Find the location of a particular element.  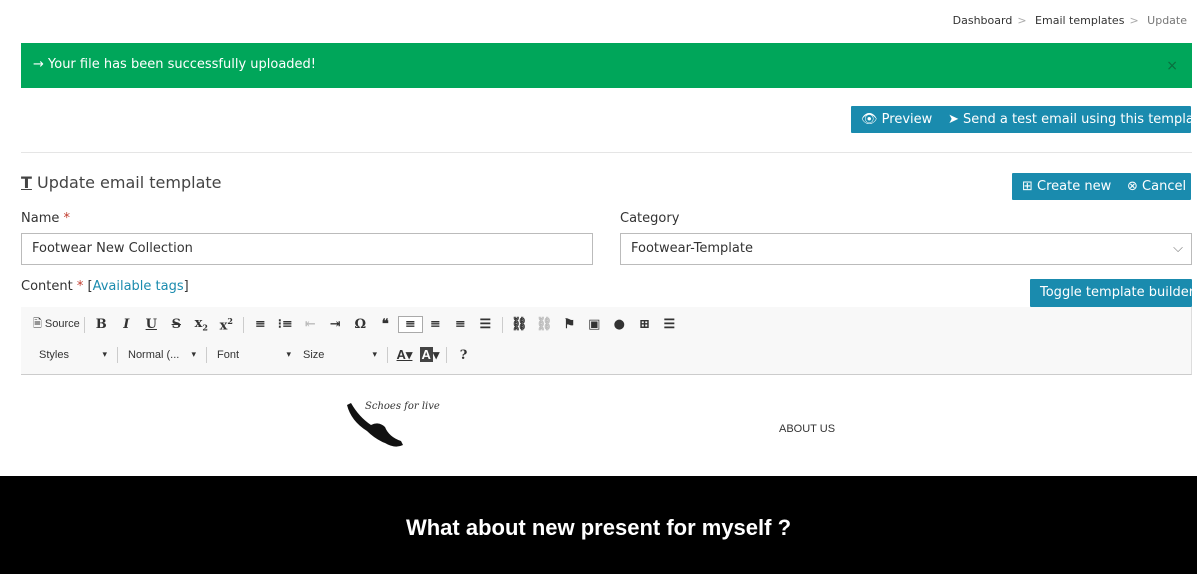

align-right-icon: ≡ is located at coordinates (460, 324).